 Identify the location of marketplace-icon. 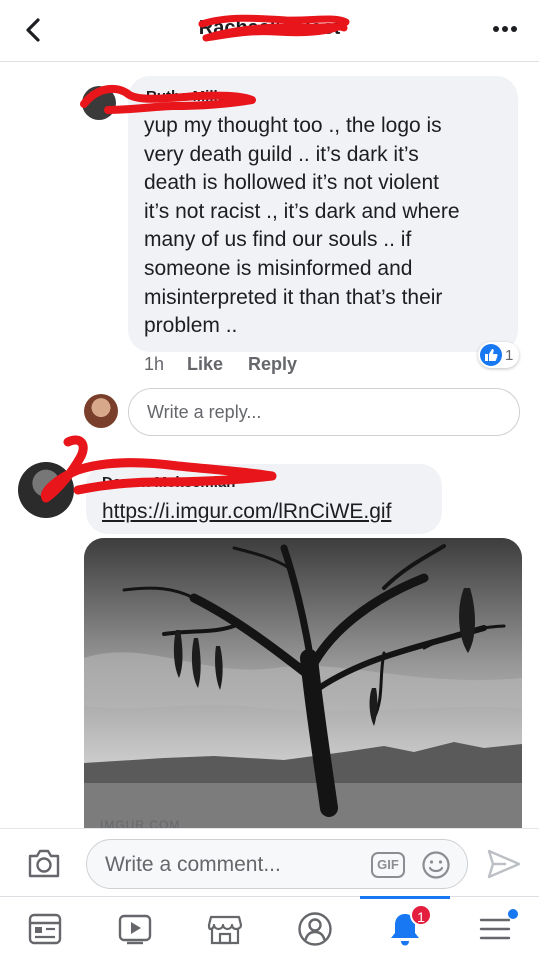
(225, 930).